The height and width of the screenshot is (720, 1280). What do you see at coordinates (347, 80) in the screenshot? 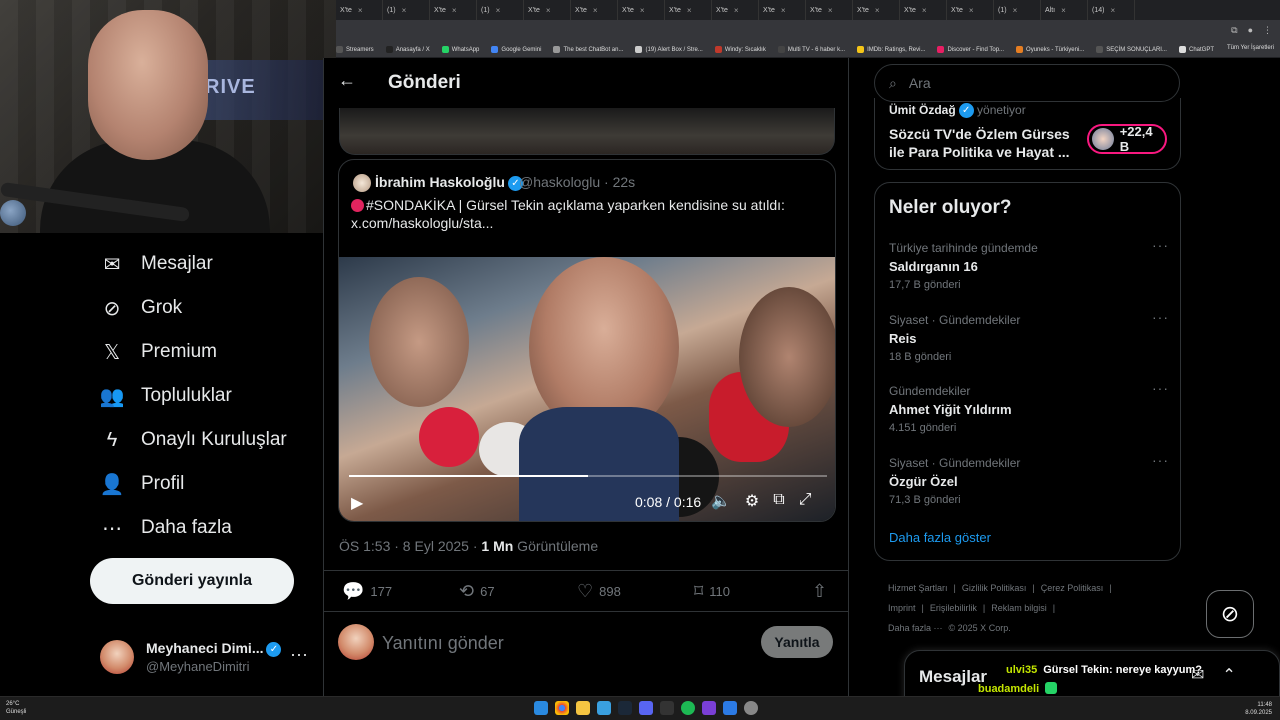
I see `back-arrow-icon: ←` at bounding box center [347, 80].